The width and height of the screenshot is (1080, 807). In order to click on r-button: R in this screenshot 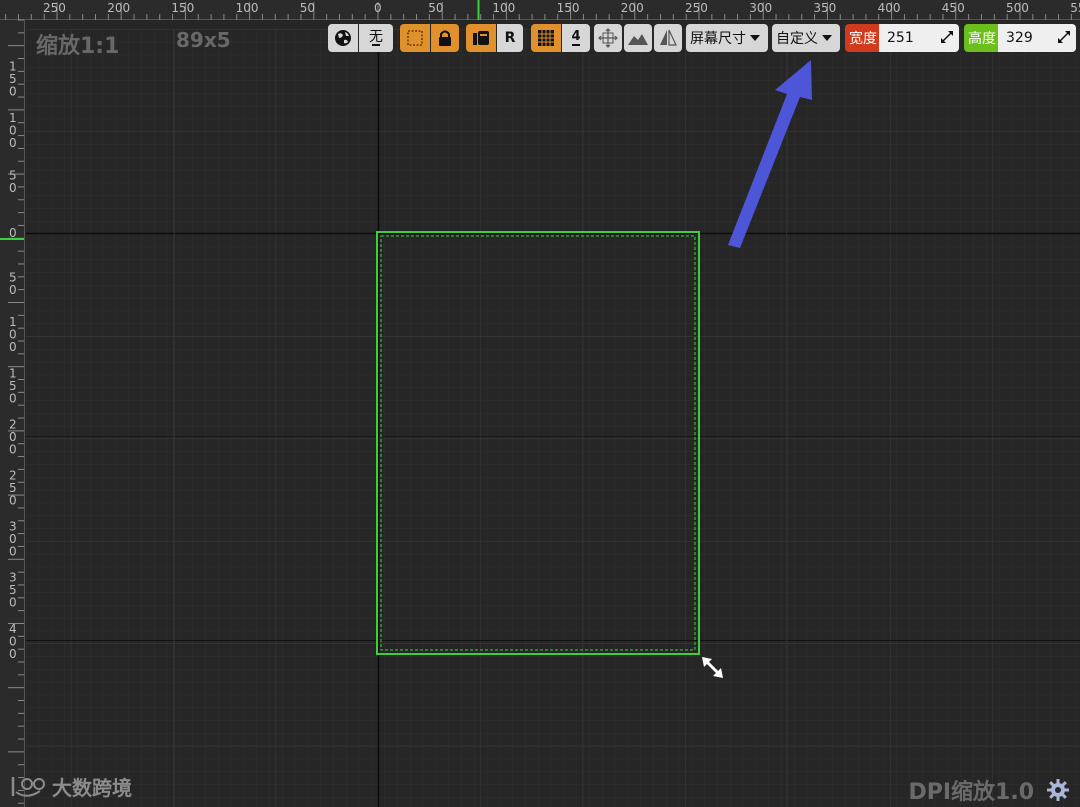, I will do `click(510, 38)`.